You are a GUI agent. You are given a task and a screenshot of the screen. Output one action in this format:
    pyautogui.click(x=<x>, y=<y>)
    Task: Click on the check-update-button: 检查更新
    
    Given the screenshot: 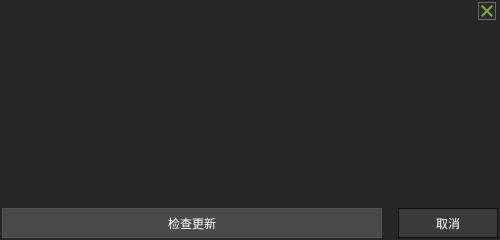 What is the action you would take?
    pyautogui.click(x=192, y=223)
    